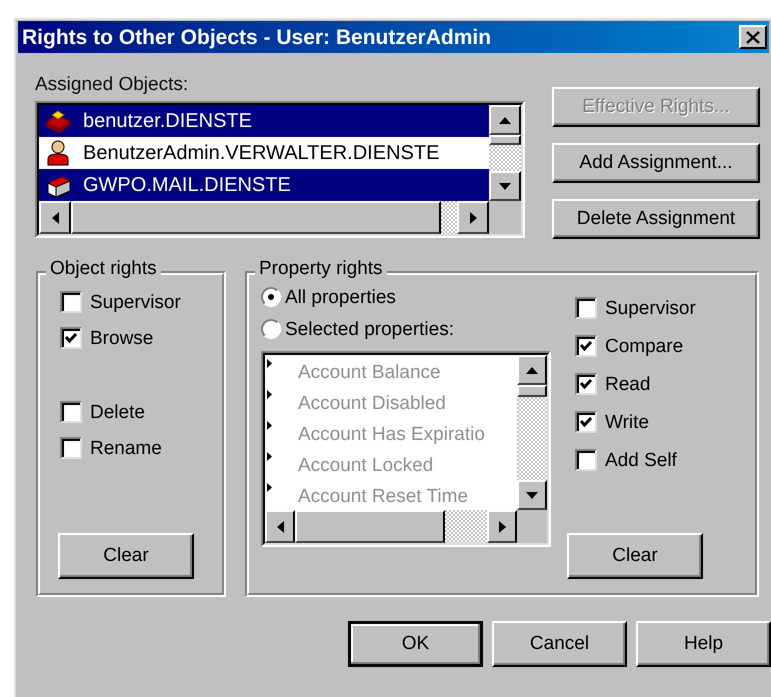  Describe the element at coordinates (264, 121) in the screenshot. I see `list-item: benutzer.DIENSTE` at that location.